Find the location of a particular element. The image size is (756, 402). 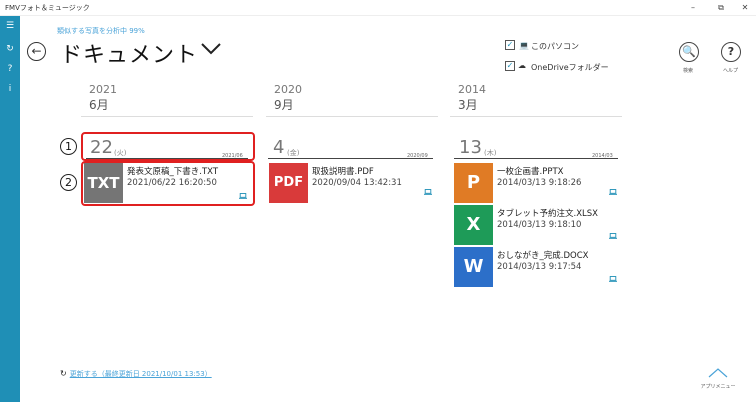

sidebar: ☰ ↻ ? i is located at coordinates (10, 209).